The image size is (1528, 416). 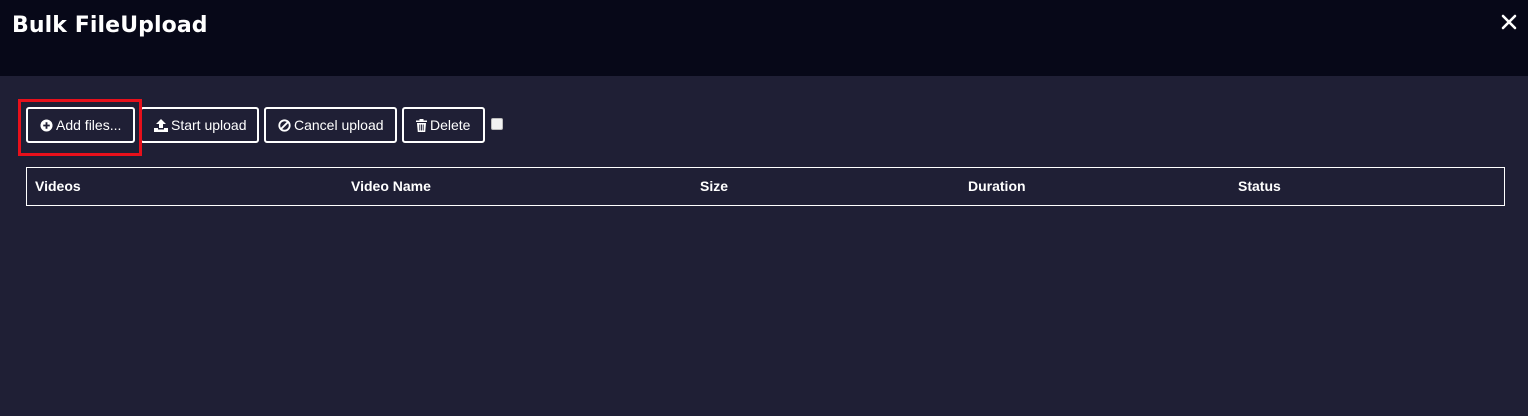 I want to click on start-upload-label: Start upload, so click(x=209, y=125).